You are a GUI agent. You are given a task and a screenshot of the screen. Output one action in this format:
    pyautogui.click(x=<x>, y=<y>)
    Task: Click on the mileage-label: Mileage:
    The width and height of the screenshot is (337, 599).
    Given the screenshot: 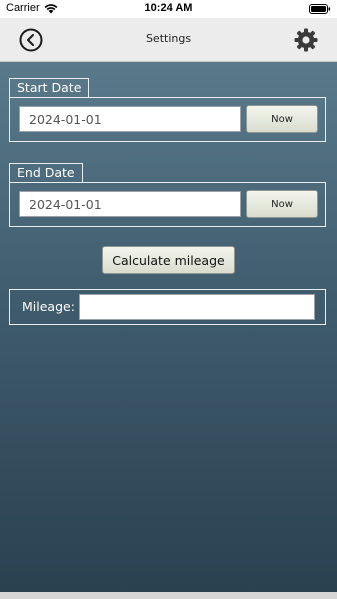 What is the action you would take?
    pyautogui.click(x=48, y=306)
    